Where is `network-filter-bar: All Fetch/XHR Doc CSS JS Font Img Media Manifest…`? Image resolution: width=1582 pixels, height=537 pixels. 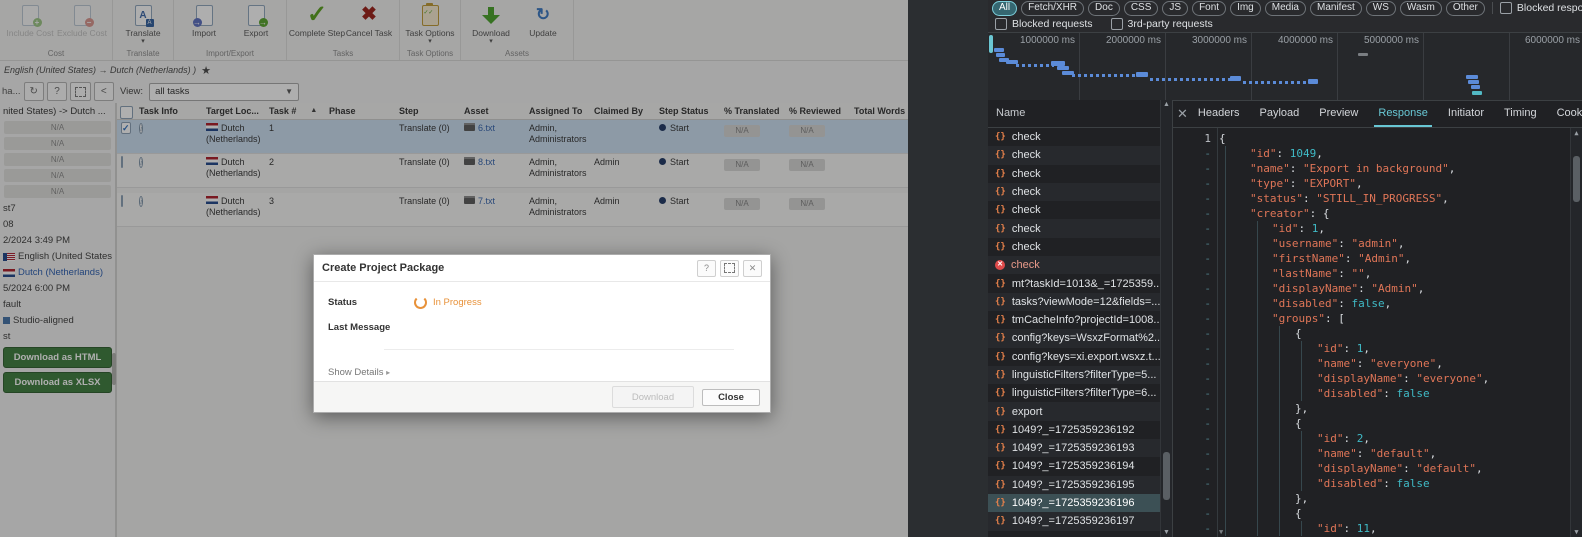
network-filter-bar: All Fetch/XHR Doc CSS JS Font Img Media Manifest… is located at coordinates (1285, 8).